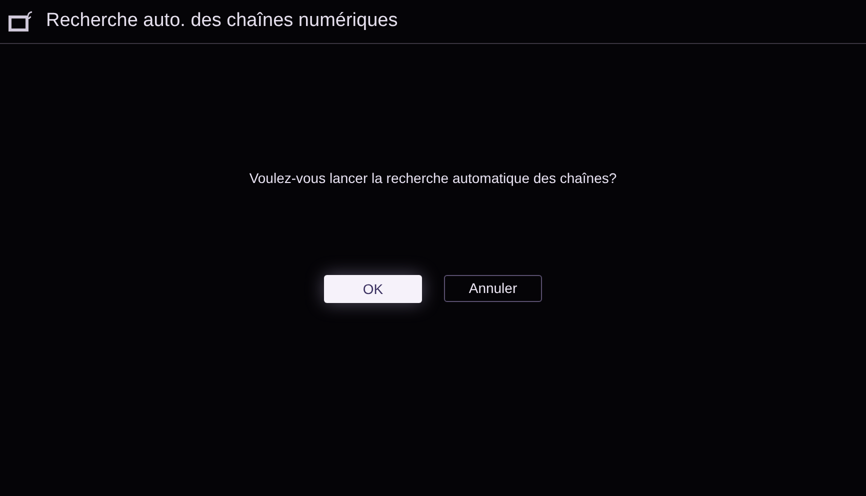  I want to click on dialog-button: OK, so click(373, 289).